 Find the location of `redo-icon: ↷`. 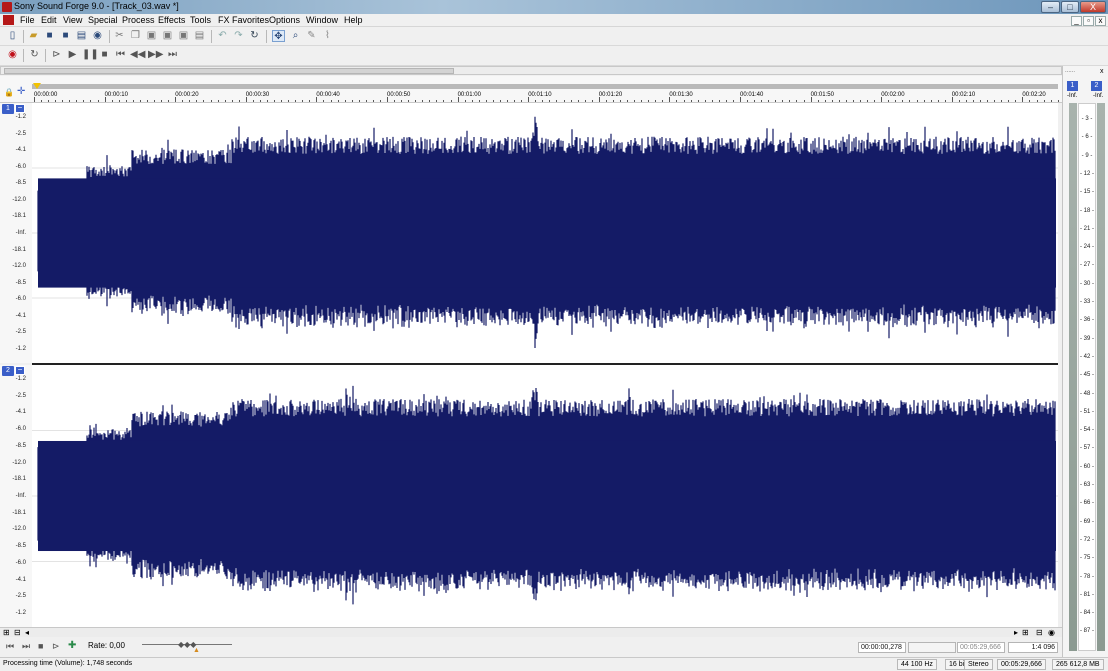

redo-icon: ↷ is located at coordinates (238, 36).